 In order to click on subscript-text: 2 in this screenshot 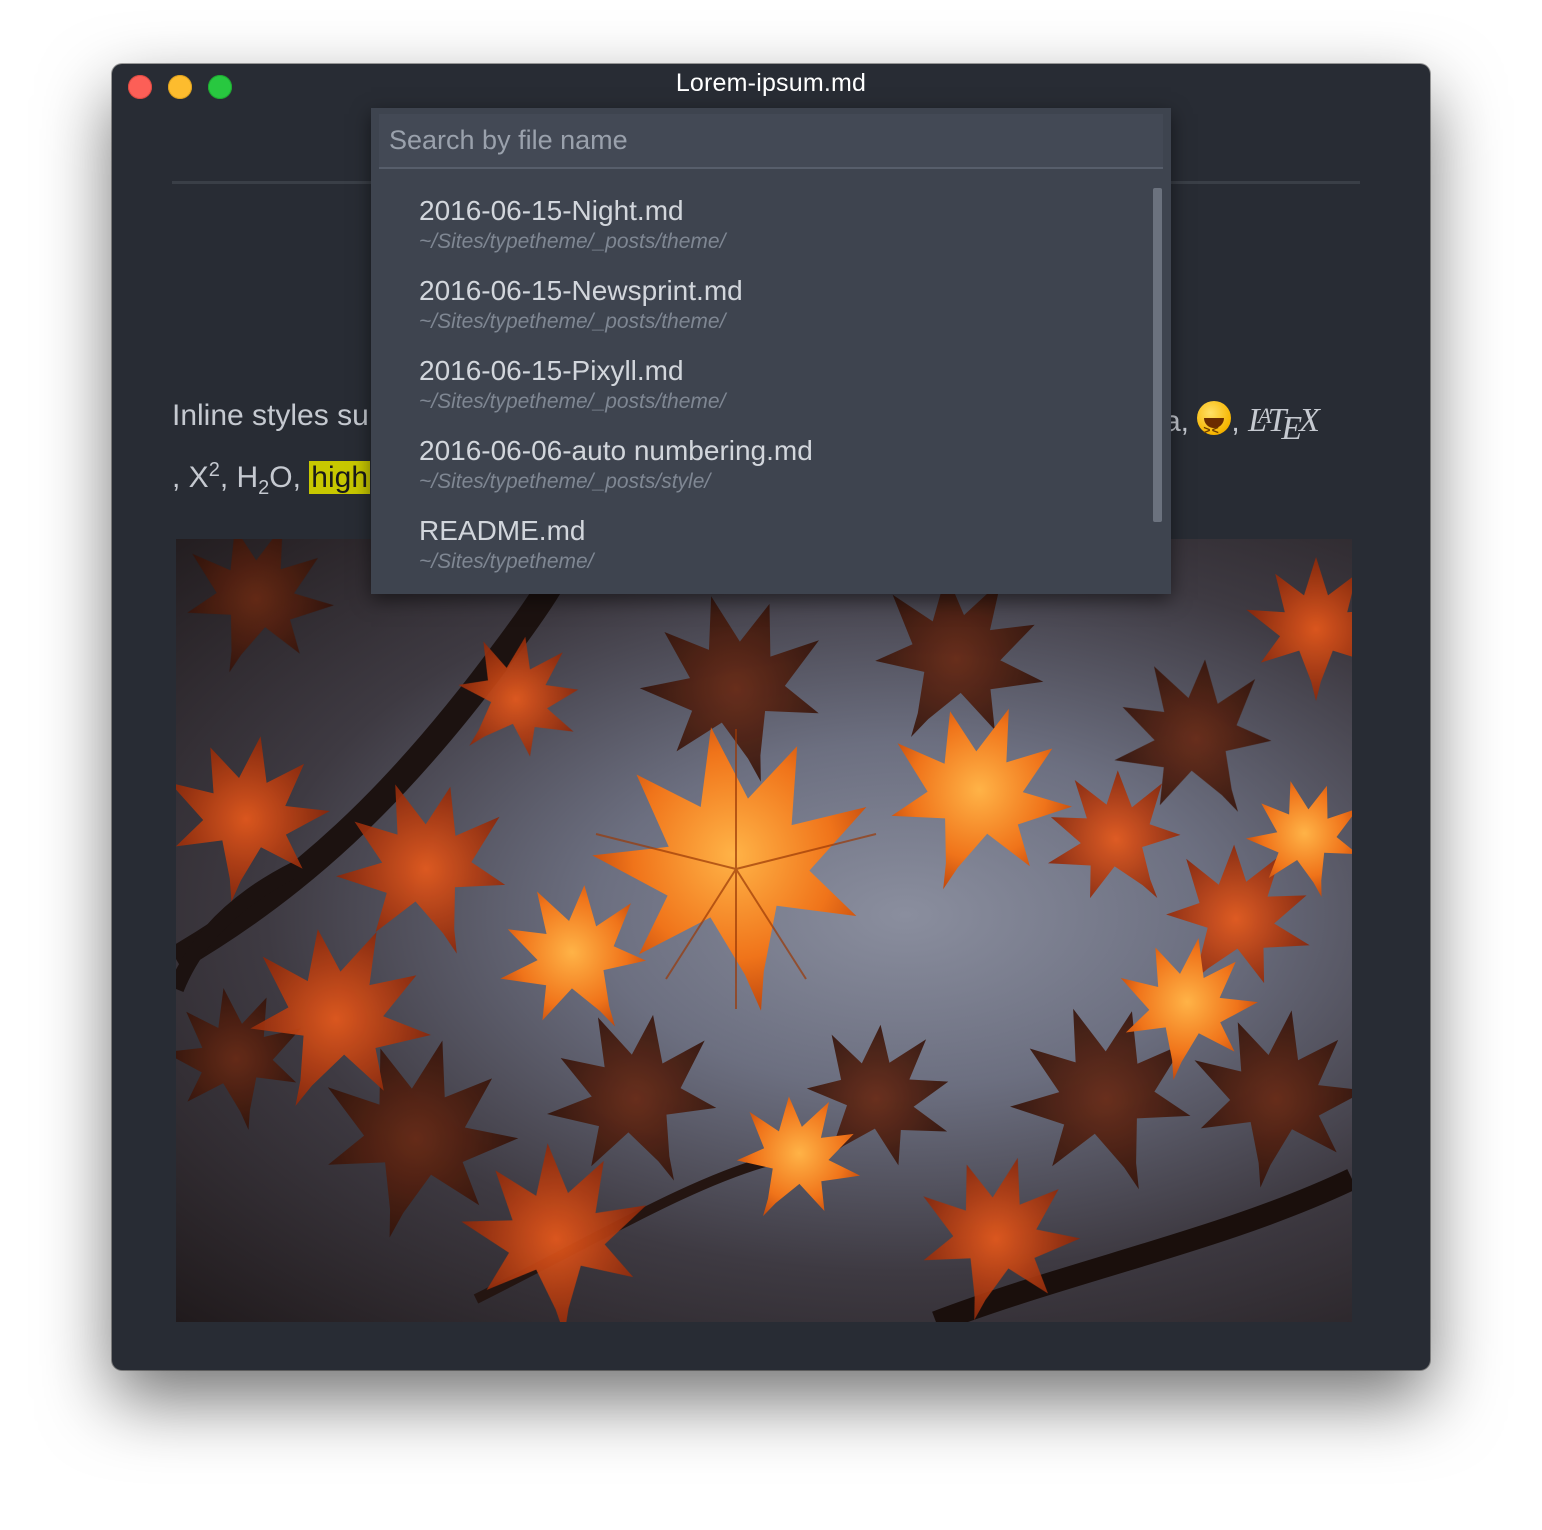, I will do `click(264, 488)`.